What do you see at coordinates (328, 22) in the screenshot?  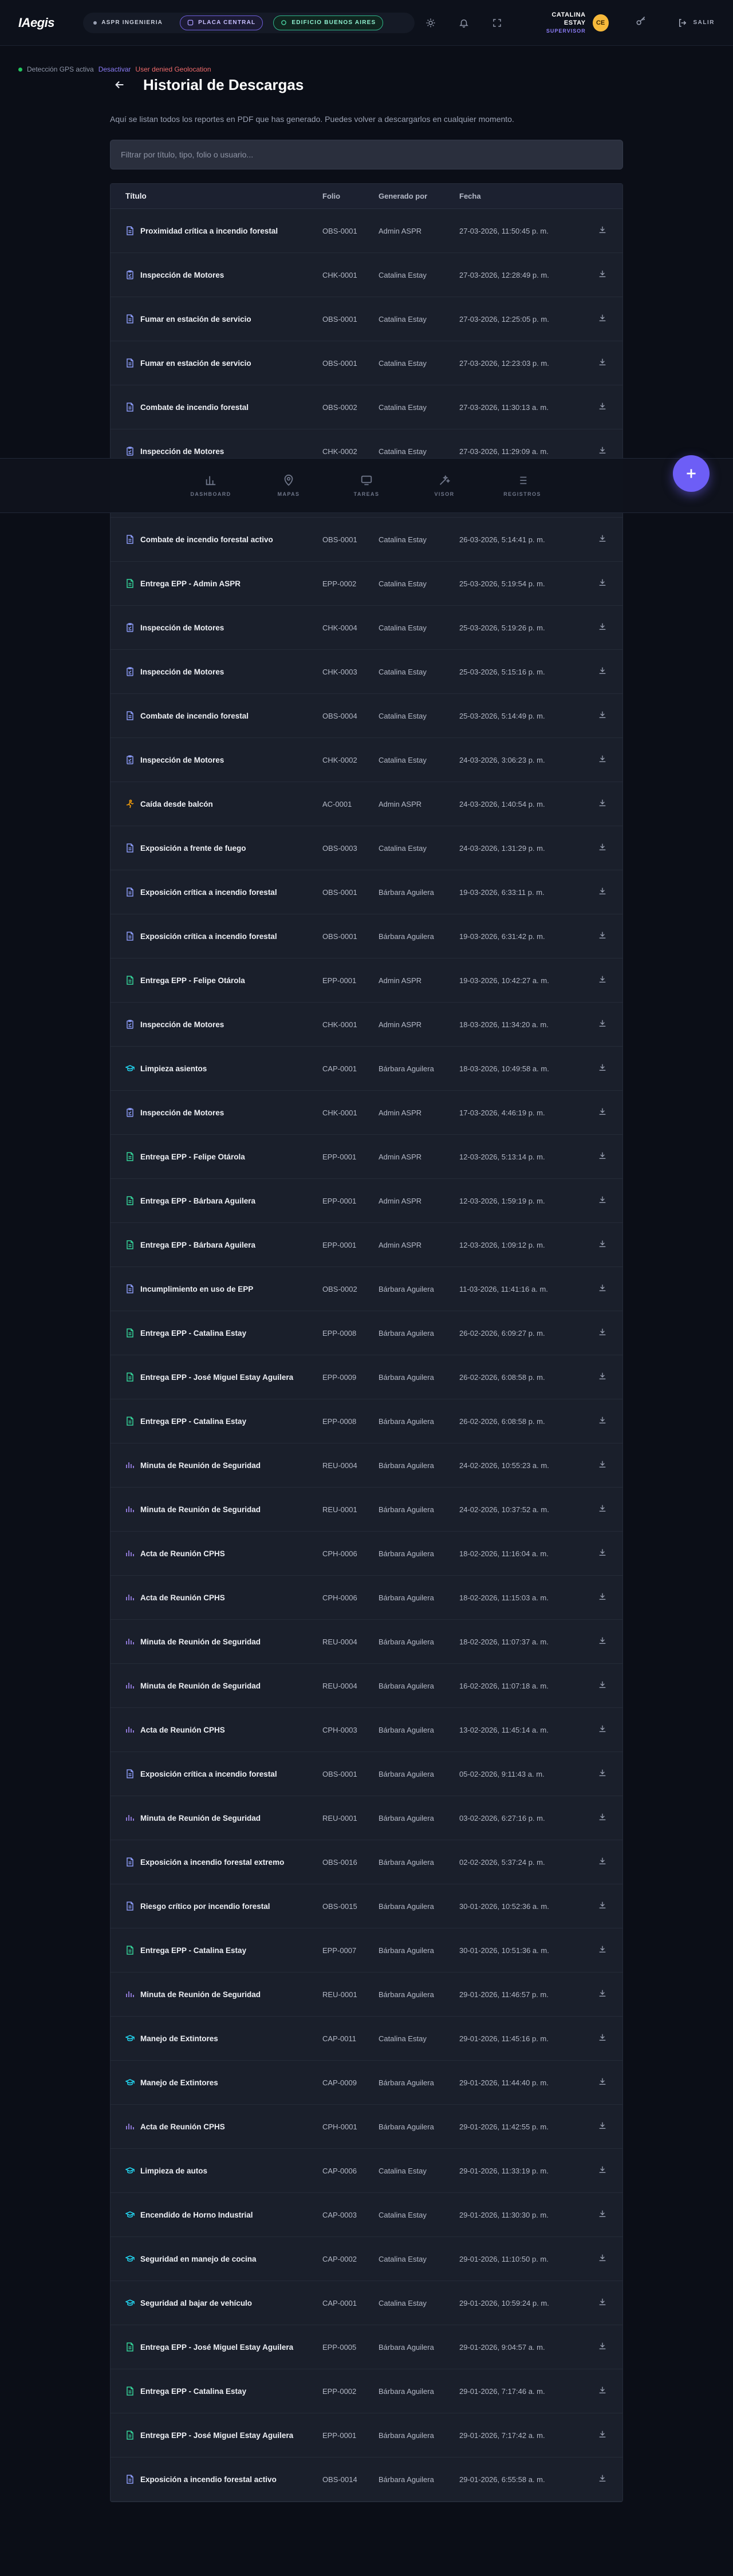 I see `site-selector: EDIFICIO BUENOS AIRES` at bounding box center [328, 22].